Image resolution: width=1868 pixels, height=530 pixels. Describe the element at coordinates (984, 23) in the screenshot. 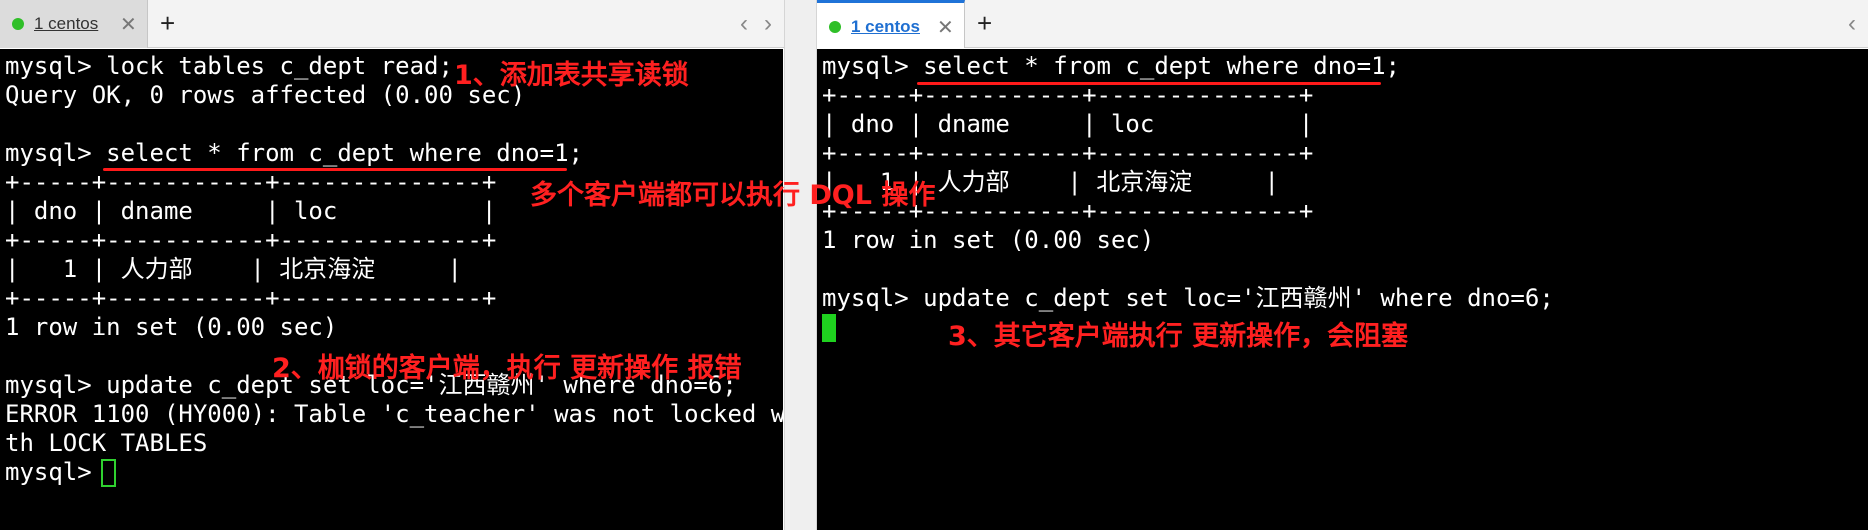

I see `right-add-tab-icon: +` at that location.